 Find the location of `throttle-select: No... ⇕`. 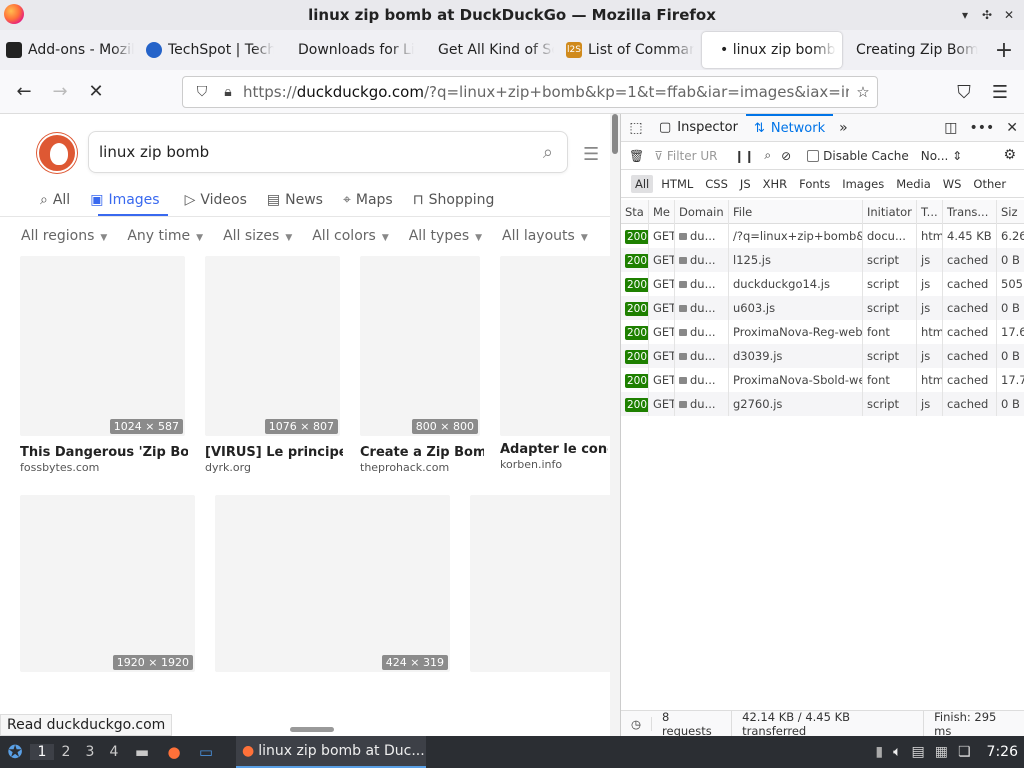

throttle-select: No... ⇕ is located at coordinates (941, 156).